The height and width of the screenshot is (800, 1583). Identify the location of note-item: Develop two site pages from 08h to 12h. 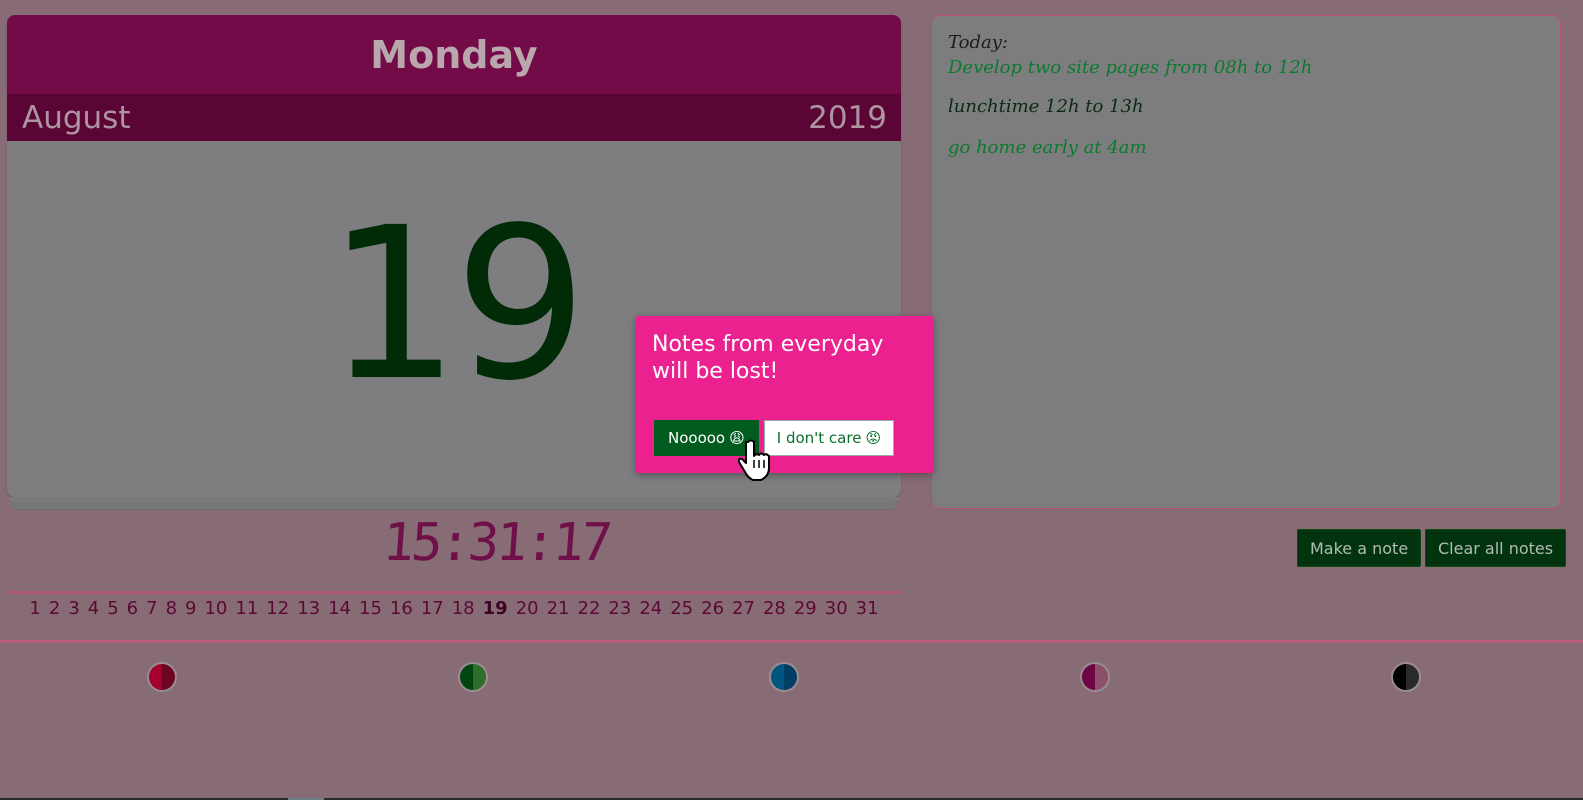
(1130, 67).